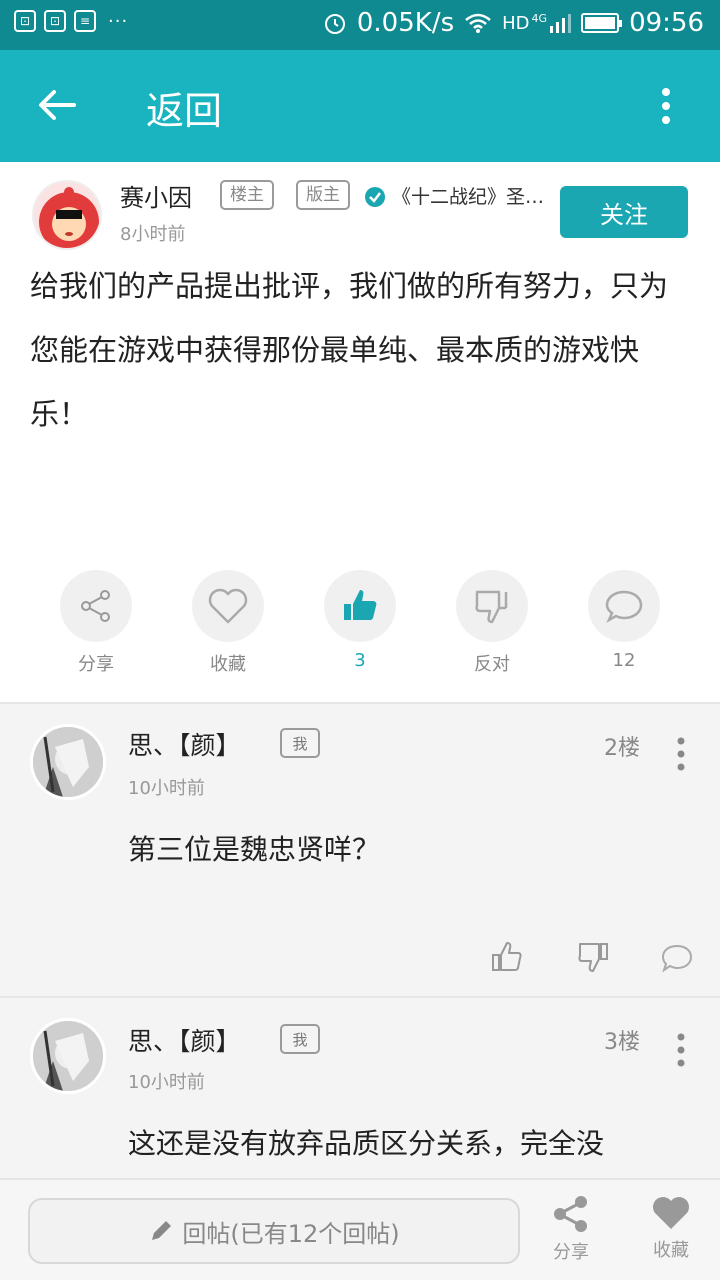 This screenshot has width=720, height=1280. I want to click on dislike-label: 反对, so click(492, 664).